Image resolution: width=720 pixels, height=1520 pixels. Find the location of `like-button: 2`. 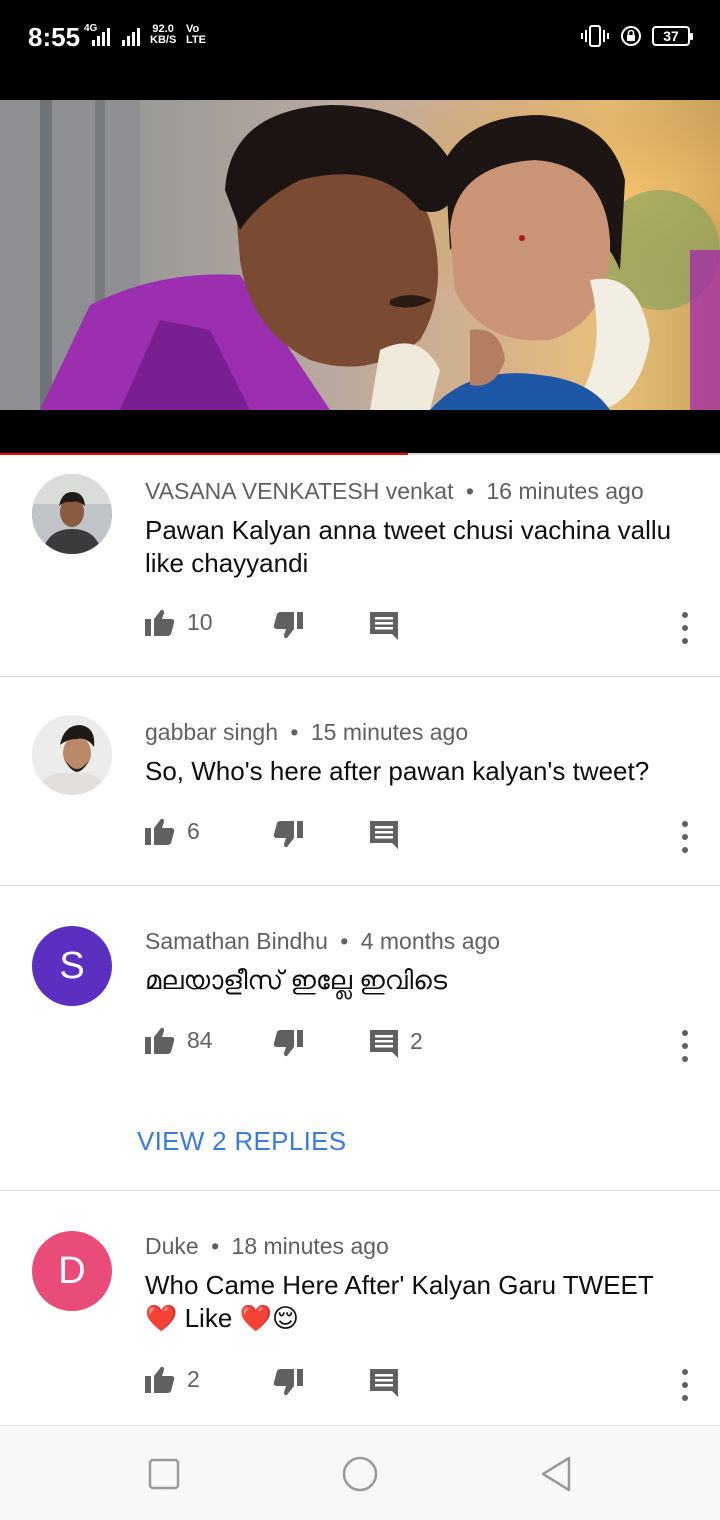

like-button: 2 is located at coordinates (172, 1379).